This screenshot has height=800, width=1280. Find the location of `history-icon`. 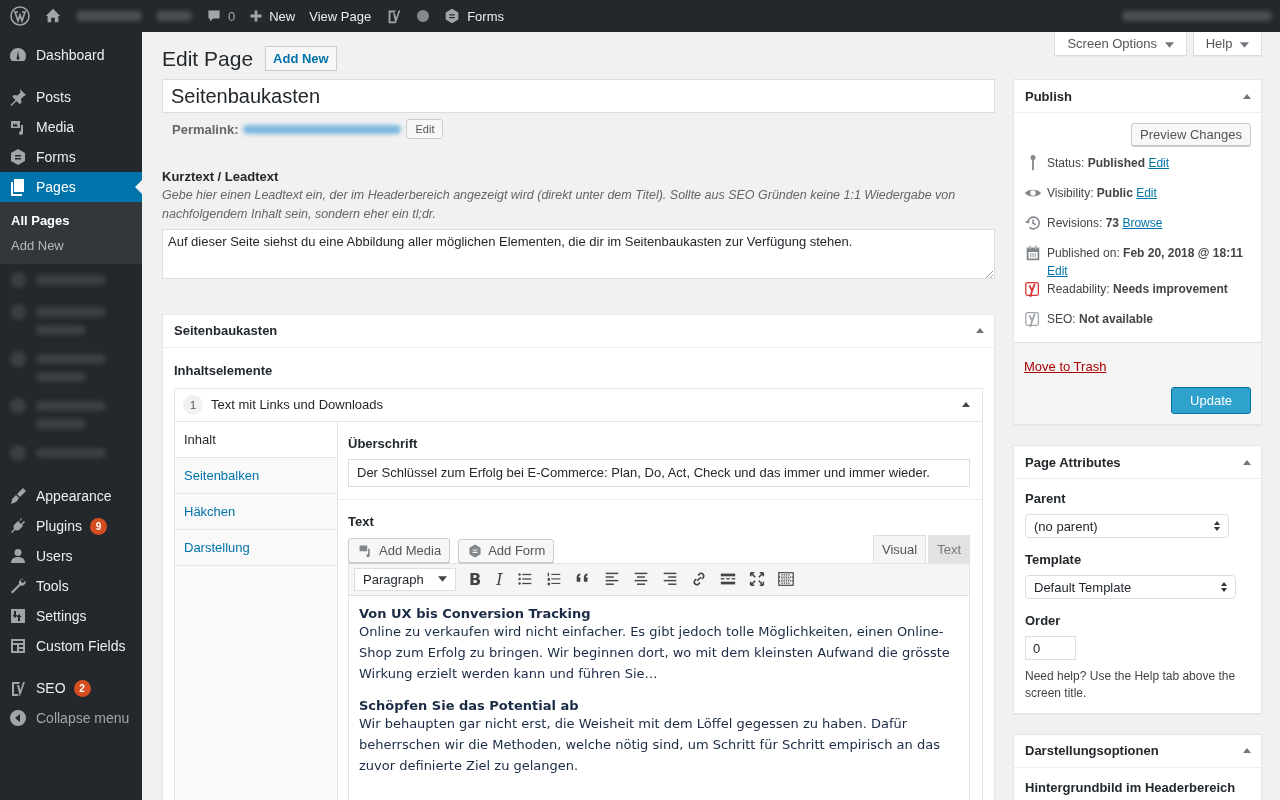

history-icon is located at coordinates (1033, 223).